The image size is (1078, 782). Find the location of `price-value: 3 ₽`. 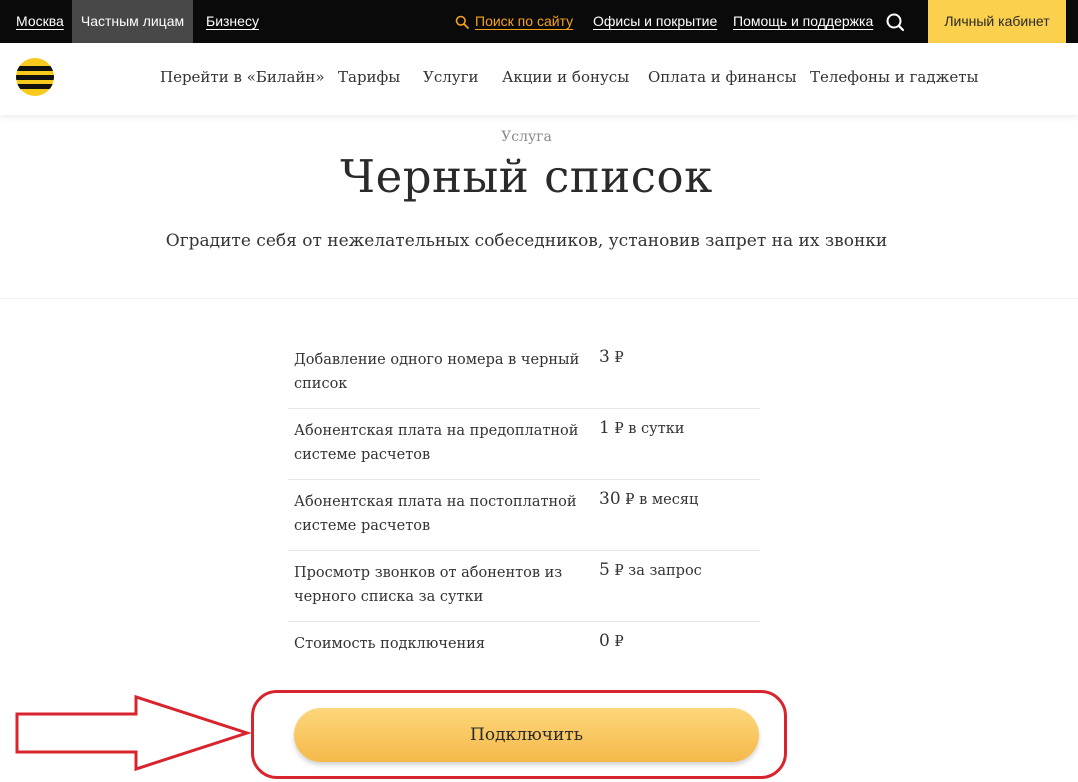

price-value: 3 ₽ is located at coordinates (611, 357).